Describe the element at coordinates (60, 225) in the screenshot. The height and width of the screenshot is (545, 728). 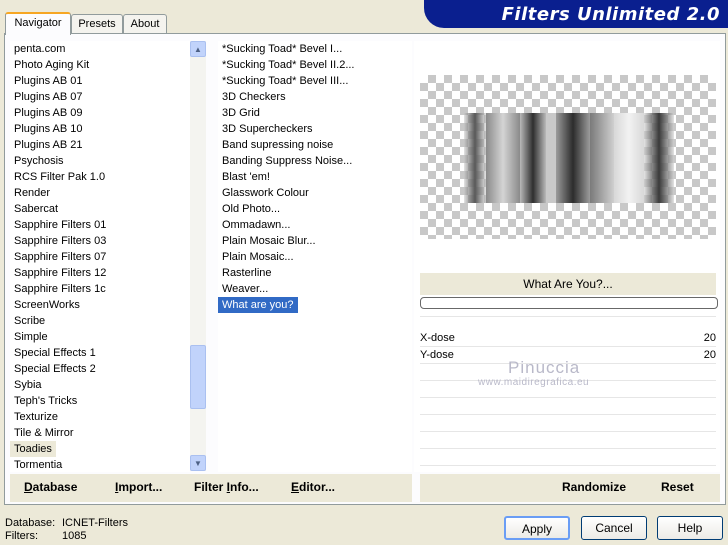
I see `category-item: Sapphire Filters 01` at that location.